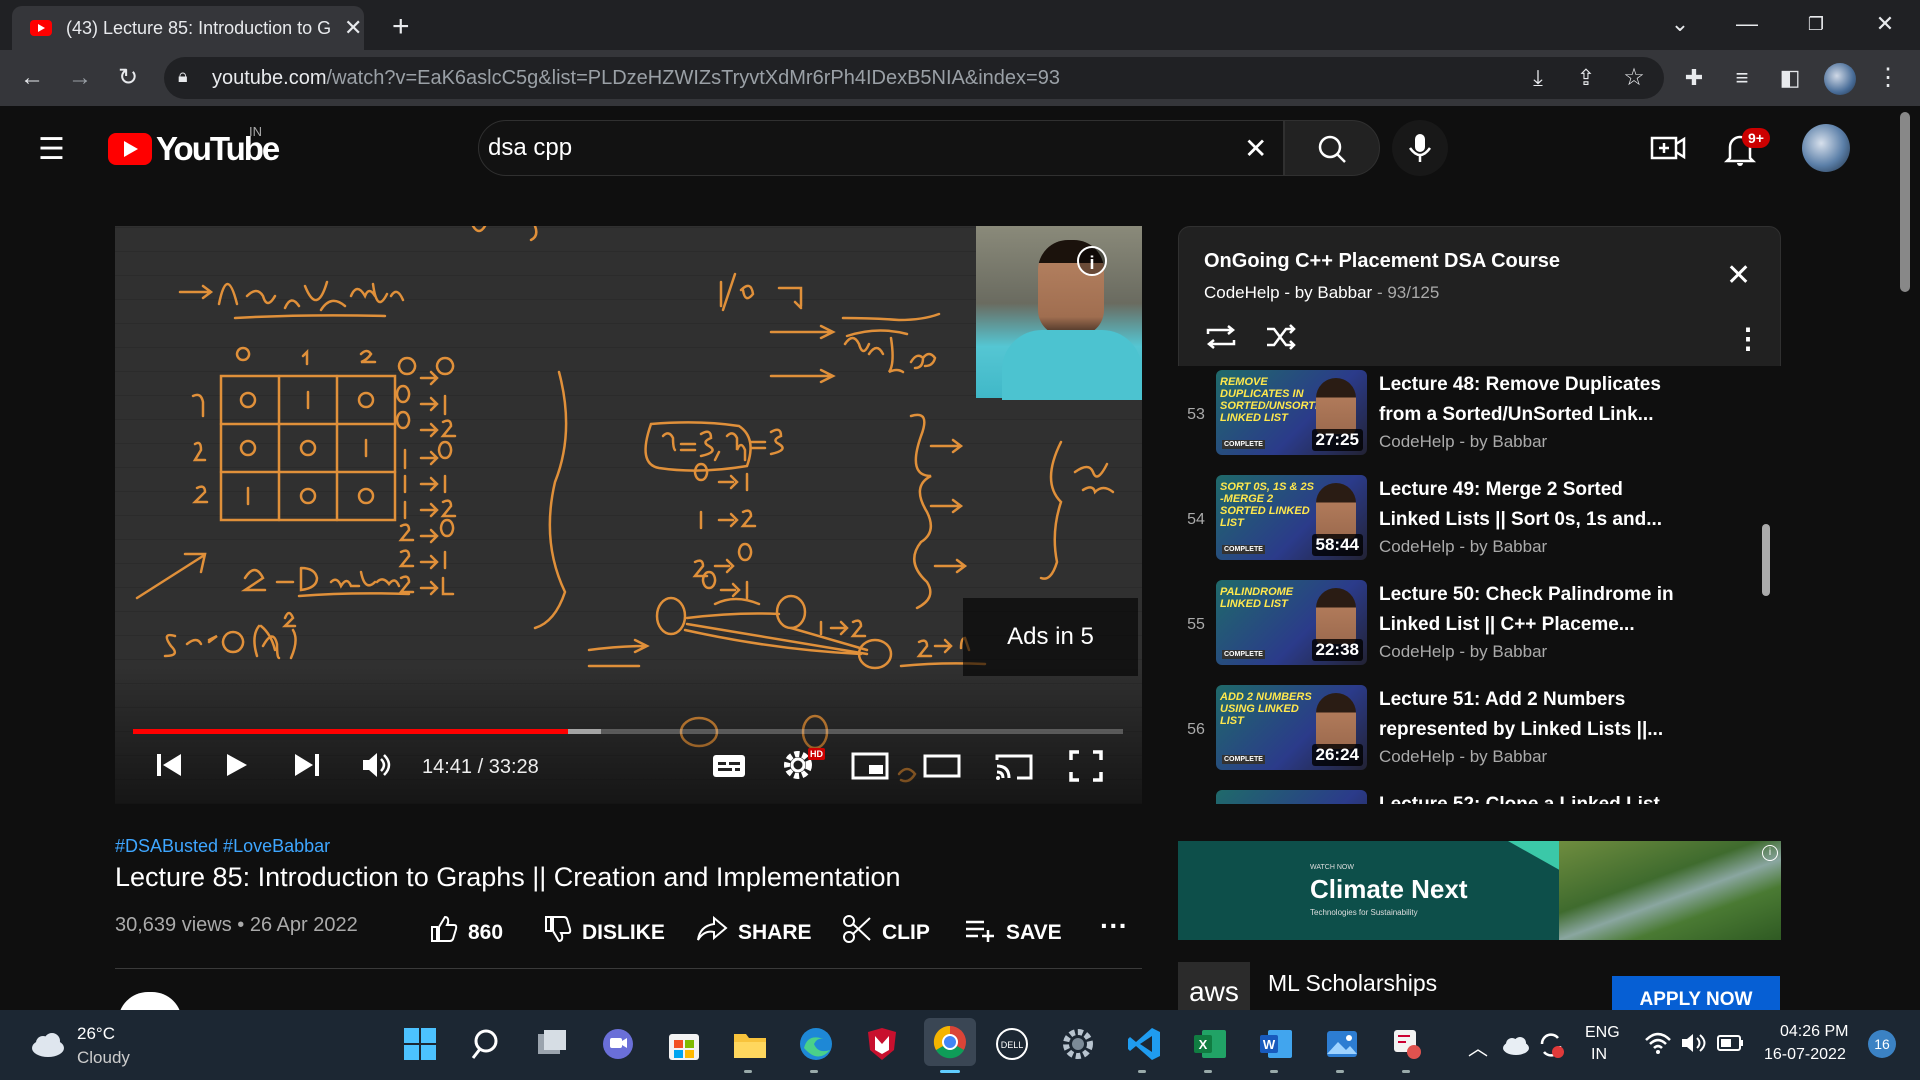 The height and width of the screenshot is (1080, 1920). I want to click on volume-icon, so click(378, 768).